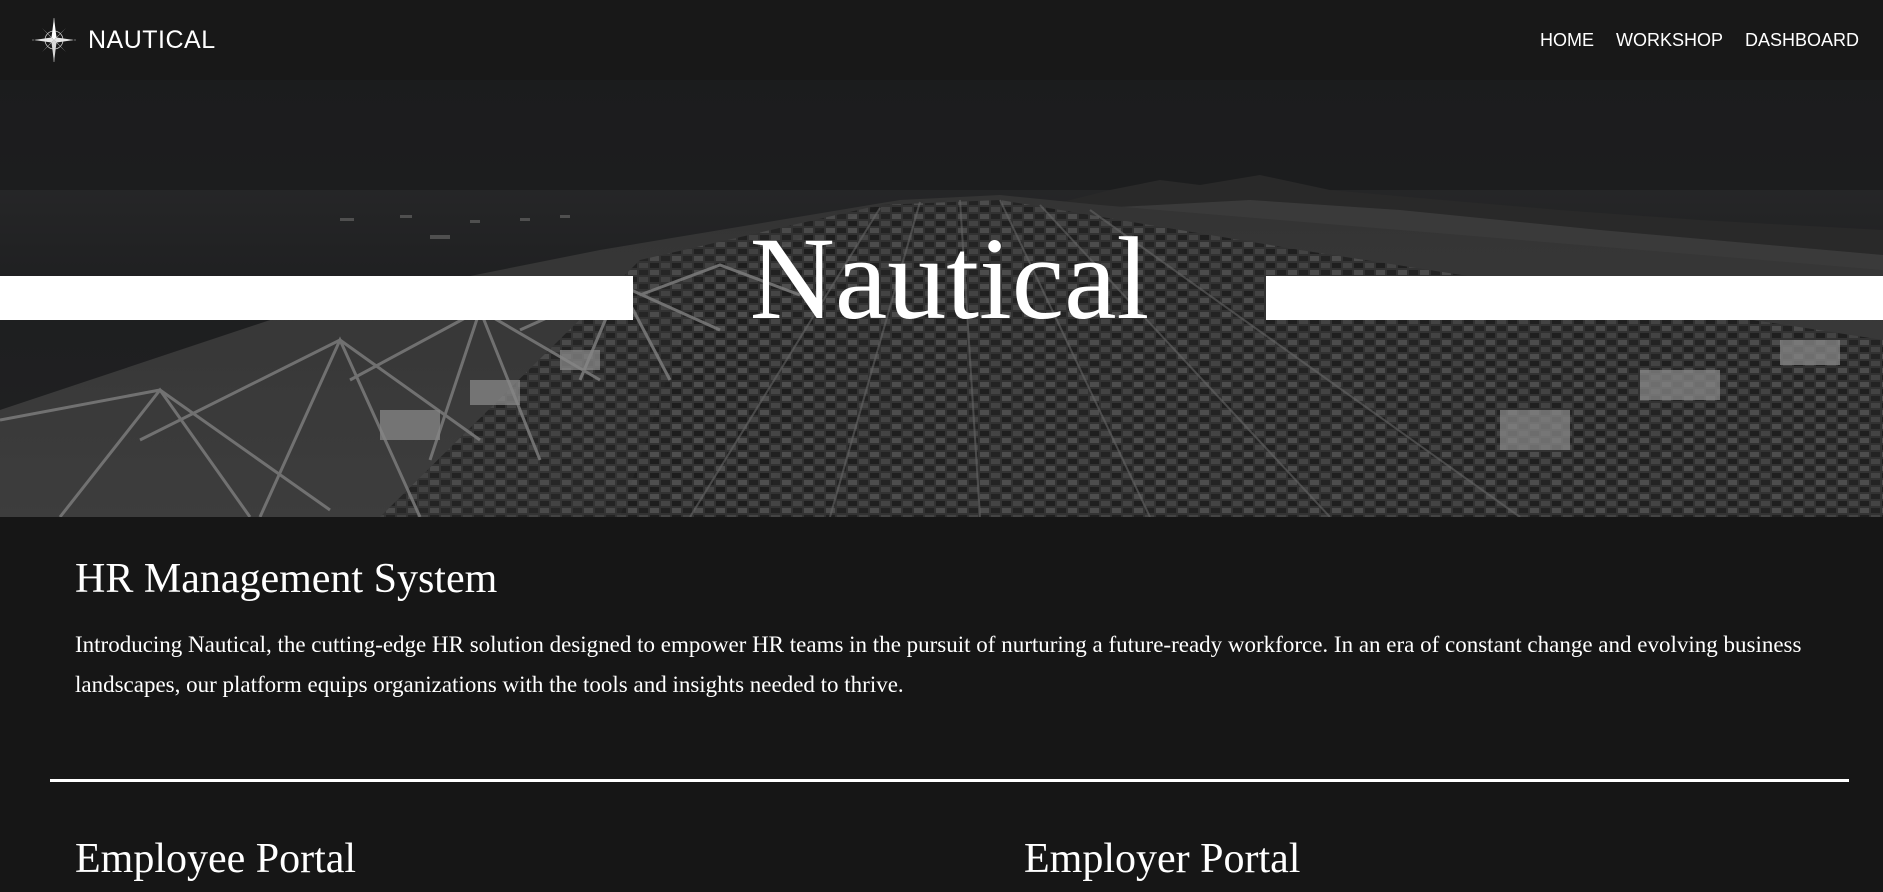 The image size is (1883, 892). What do you see at coordinates (1574, 298) in the screenshot?
I see `hero-accent-bar-right` at bounding box center [1574, 298].